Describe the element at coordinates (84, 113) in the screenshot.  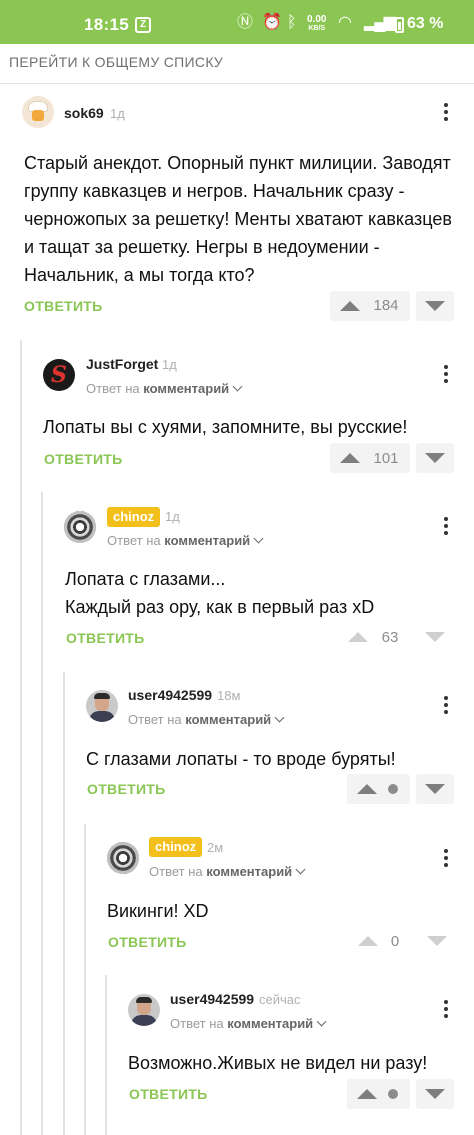
I see `comment-author: sok69` at that location.